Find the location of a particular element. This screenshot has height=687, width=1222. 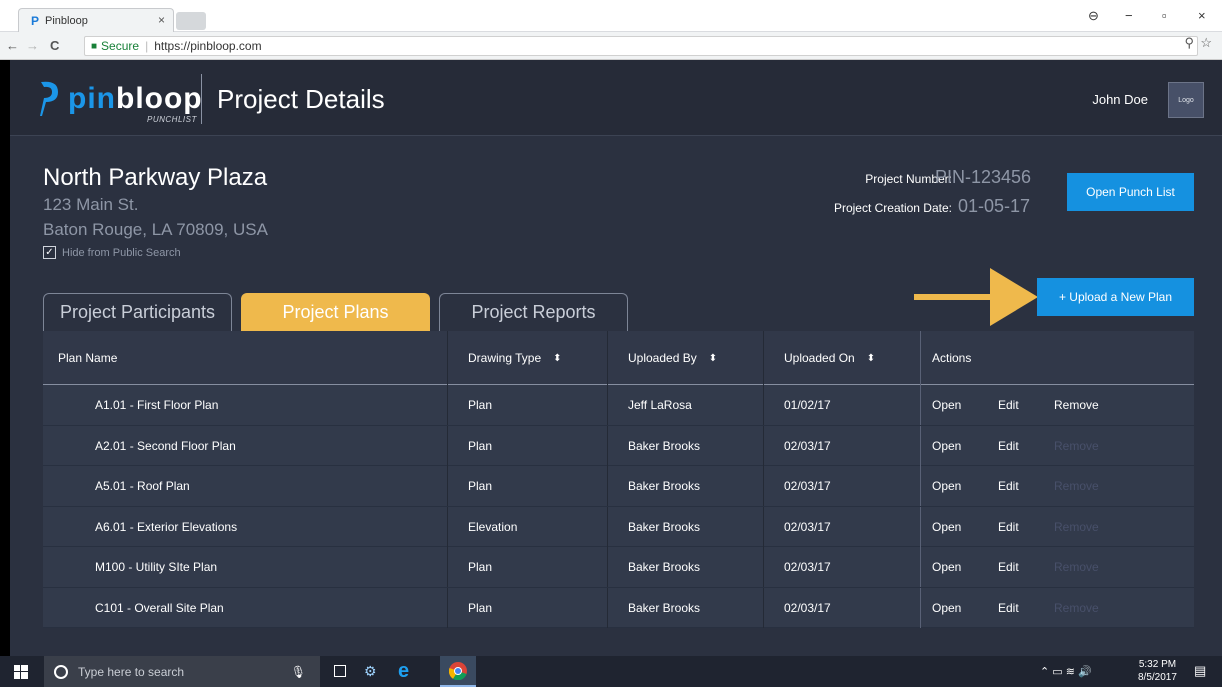

browser-tab-title: Pinbloop is located at coordinates (66, 20).